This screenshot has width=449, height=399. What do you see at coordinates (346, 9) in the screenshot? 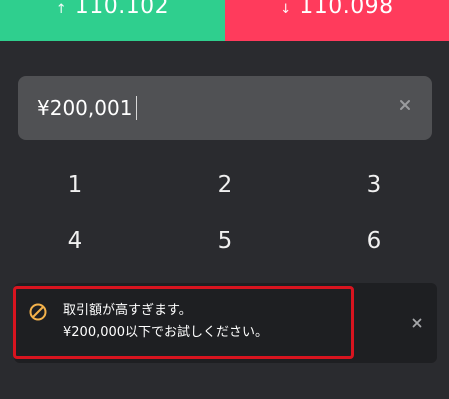
I see `sell-price: 110.098` at bounding box center [346, 9].